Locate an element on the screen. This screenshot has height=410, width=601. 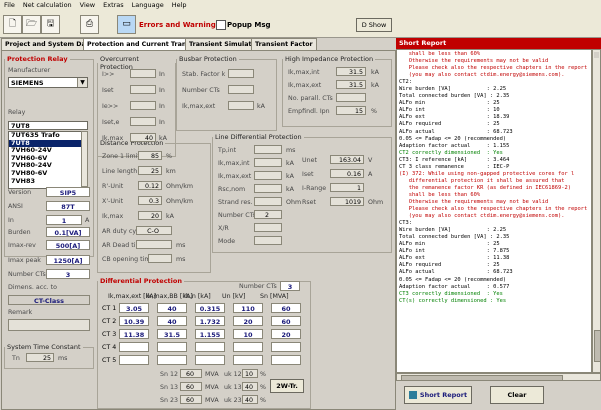
distance-row-value: 25 is located at coordinates (150, 170).